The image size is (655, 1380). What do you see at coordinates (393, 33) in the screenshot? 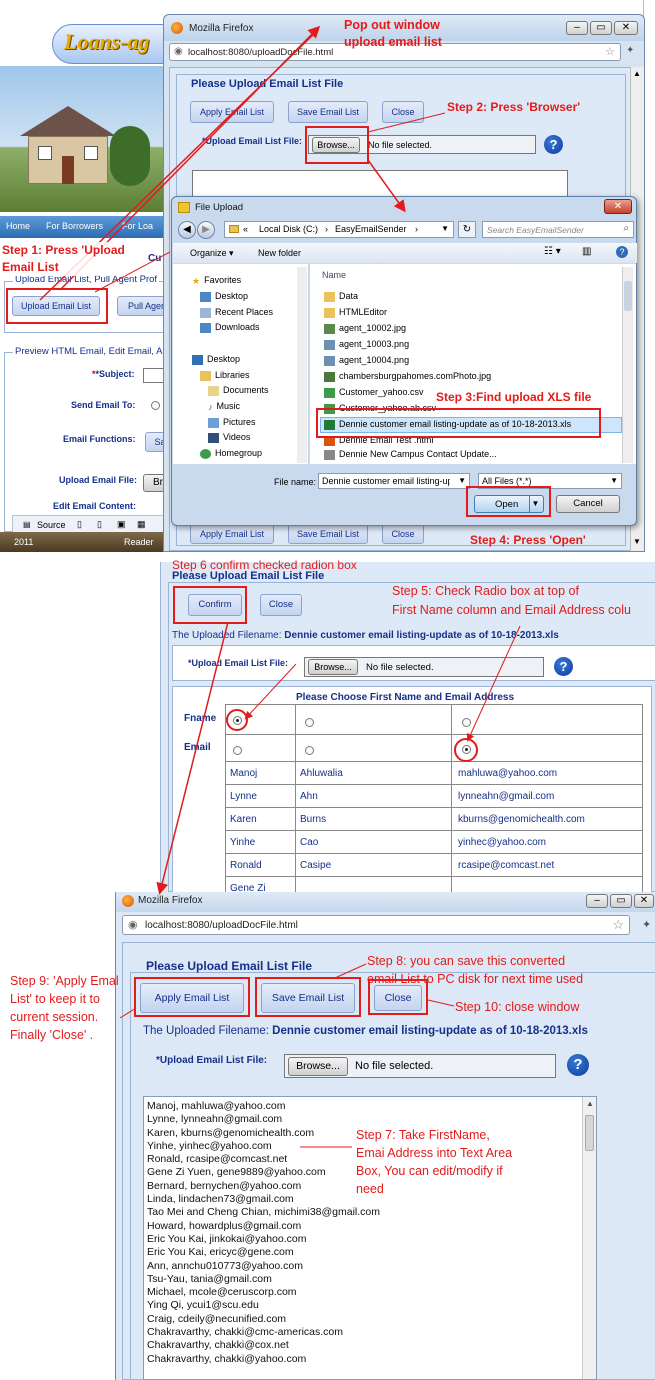
I see `annotation-popout: Pop out window upload email list` at bounding box center [393, 33].